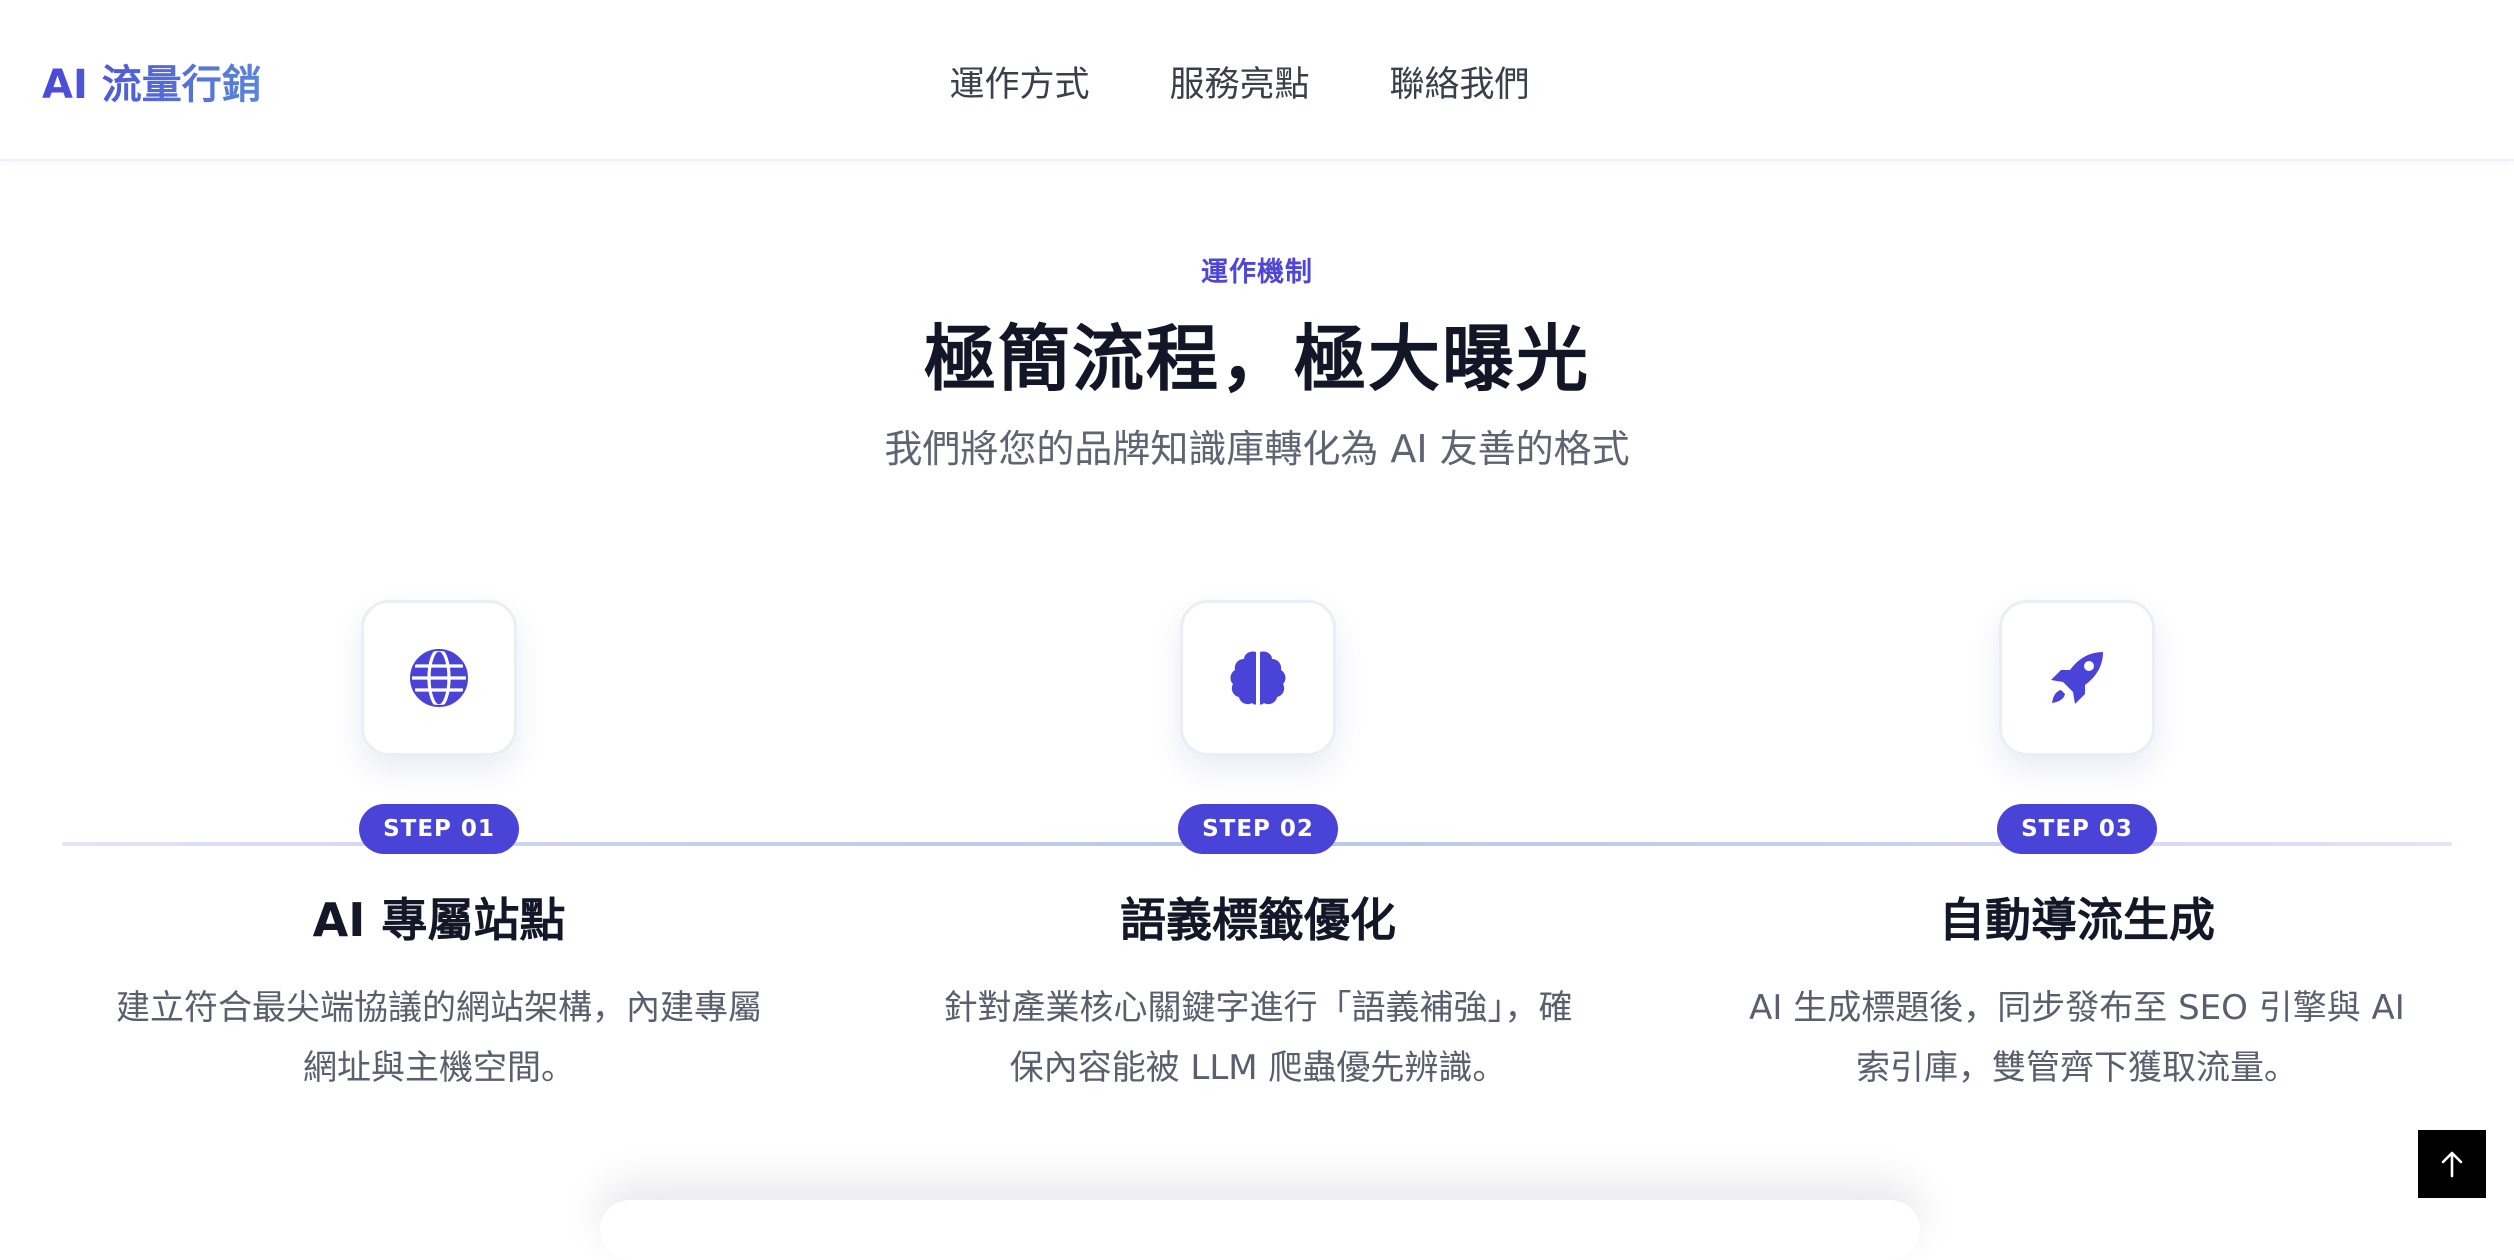 The width and height of the screenshot is (2514, 1260). Describe the element at coordinates (1460, 81) in the screenshot. I see `nav-link-contact: 聯絡我們` at that location.